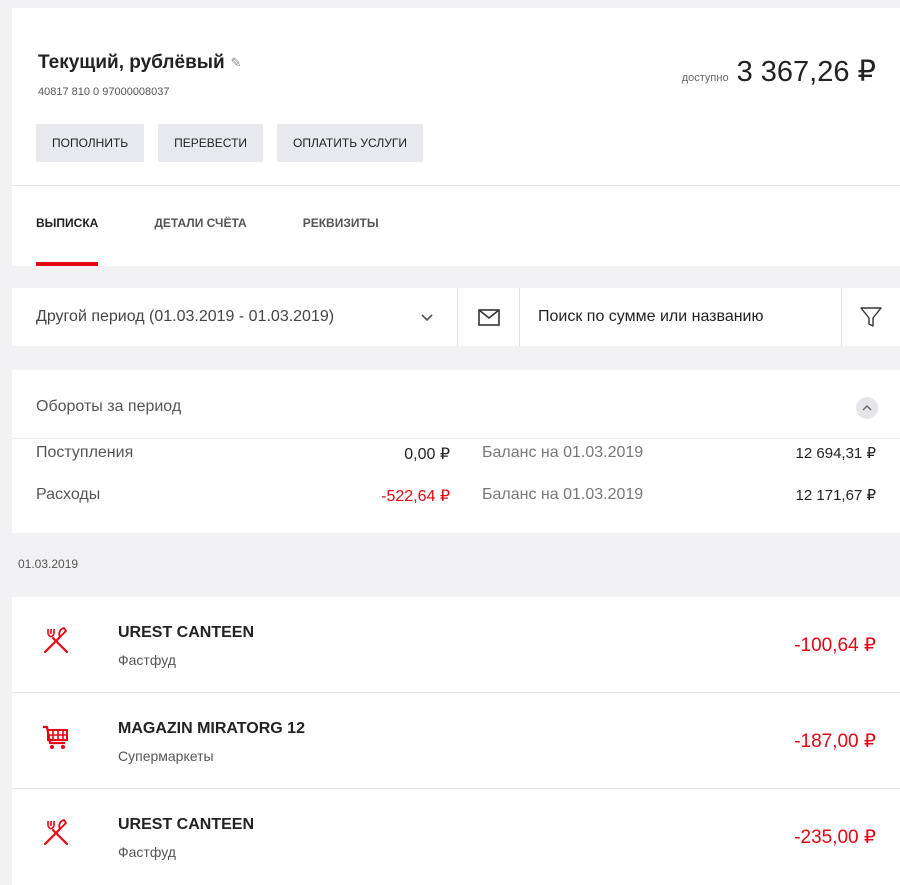  Describe the element at coordinates (85, 452) in the screenshot. I see `income-label: Поступления` at that location.